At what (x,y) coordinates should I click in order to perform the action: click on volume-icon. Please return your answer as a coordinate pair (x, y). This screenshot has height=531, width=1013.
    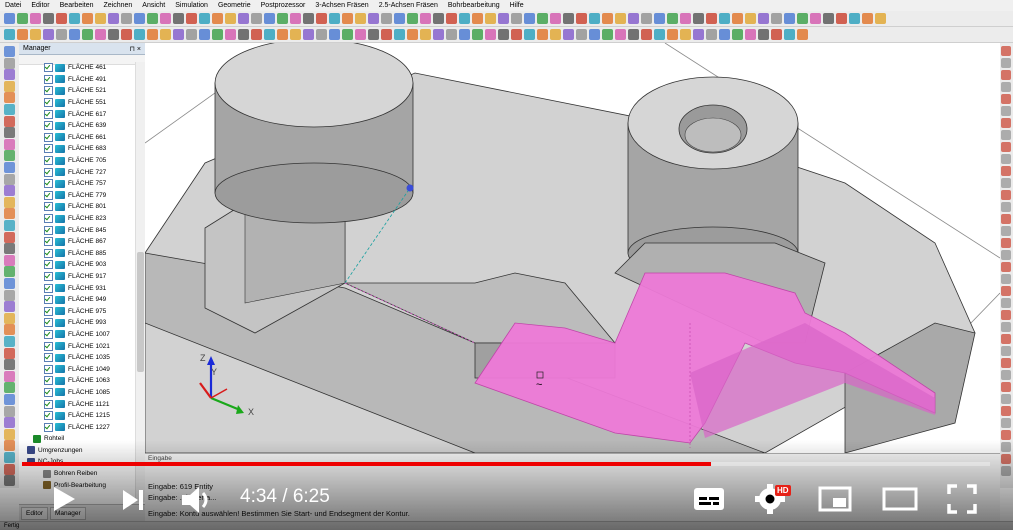
    Looking at the image, I should click on (199, 500).